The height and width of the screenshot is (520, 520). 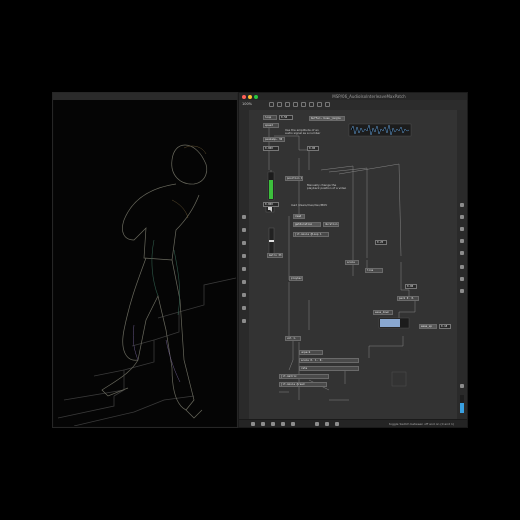 I want to click on new-object-bottom-icon, so click(x=317, y=424).